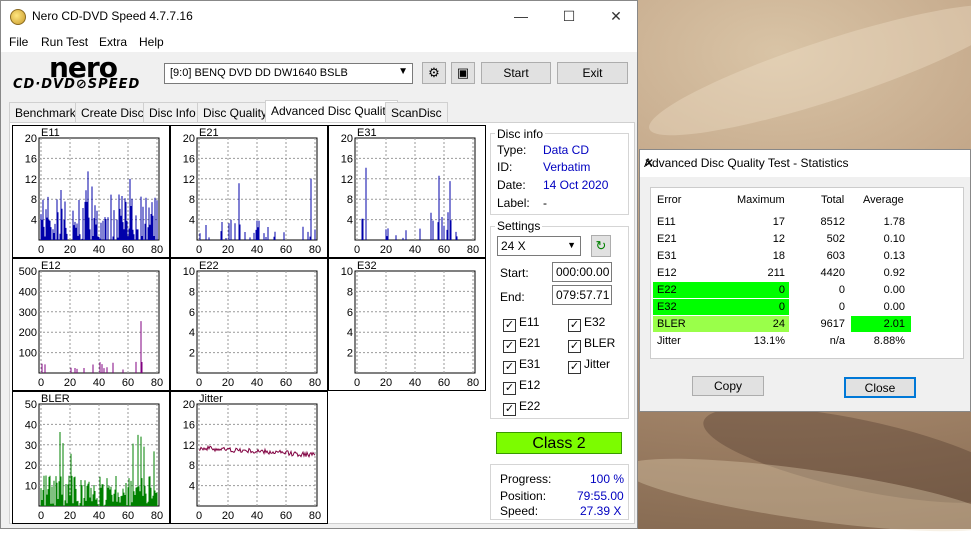 The width and height of the screenshot is (971, 546). Describe the element at coordinates (586, 323) in the screenshot. I see `checkbox-e32: ✓ E32` at that location.